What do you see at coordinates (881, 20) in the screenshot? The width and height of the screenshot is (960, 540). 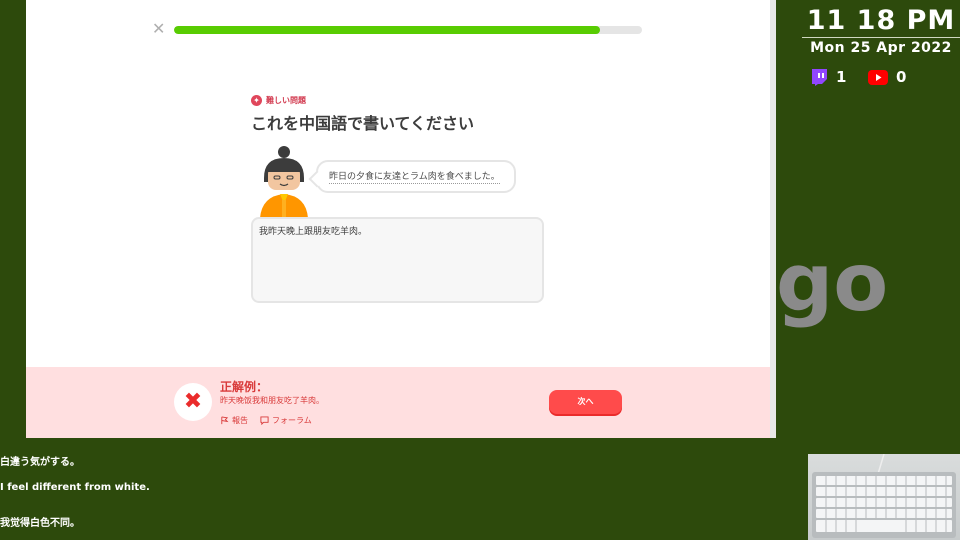 I see `clock-time: 11 18 PM` at bounding box center [881, 20].